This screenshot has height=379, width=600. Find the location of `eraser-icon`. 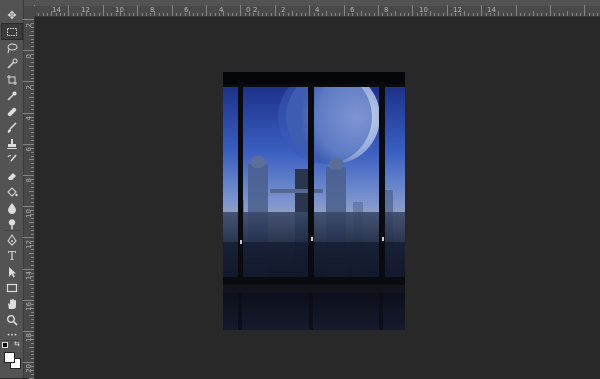

eraser-icon is located at coordinates (12, 176).